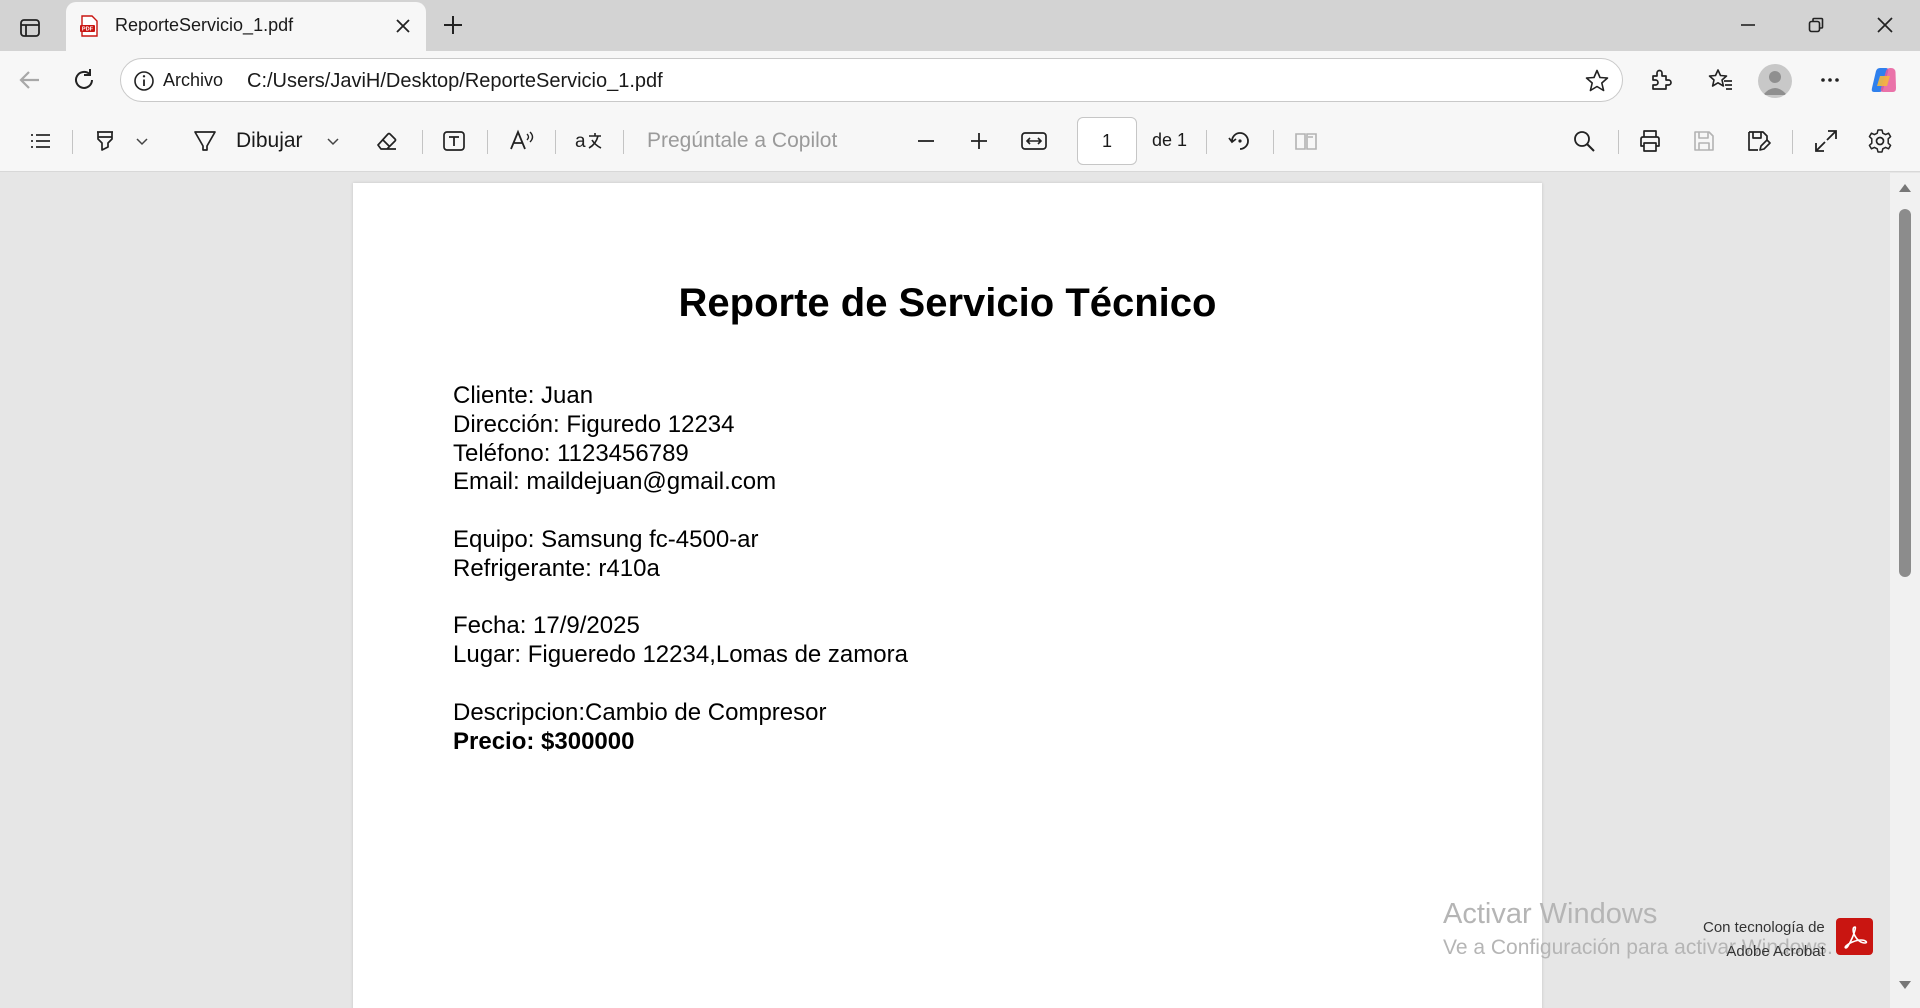  I want to click on scroll-down-arrow-icon, so click(1905, 985).